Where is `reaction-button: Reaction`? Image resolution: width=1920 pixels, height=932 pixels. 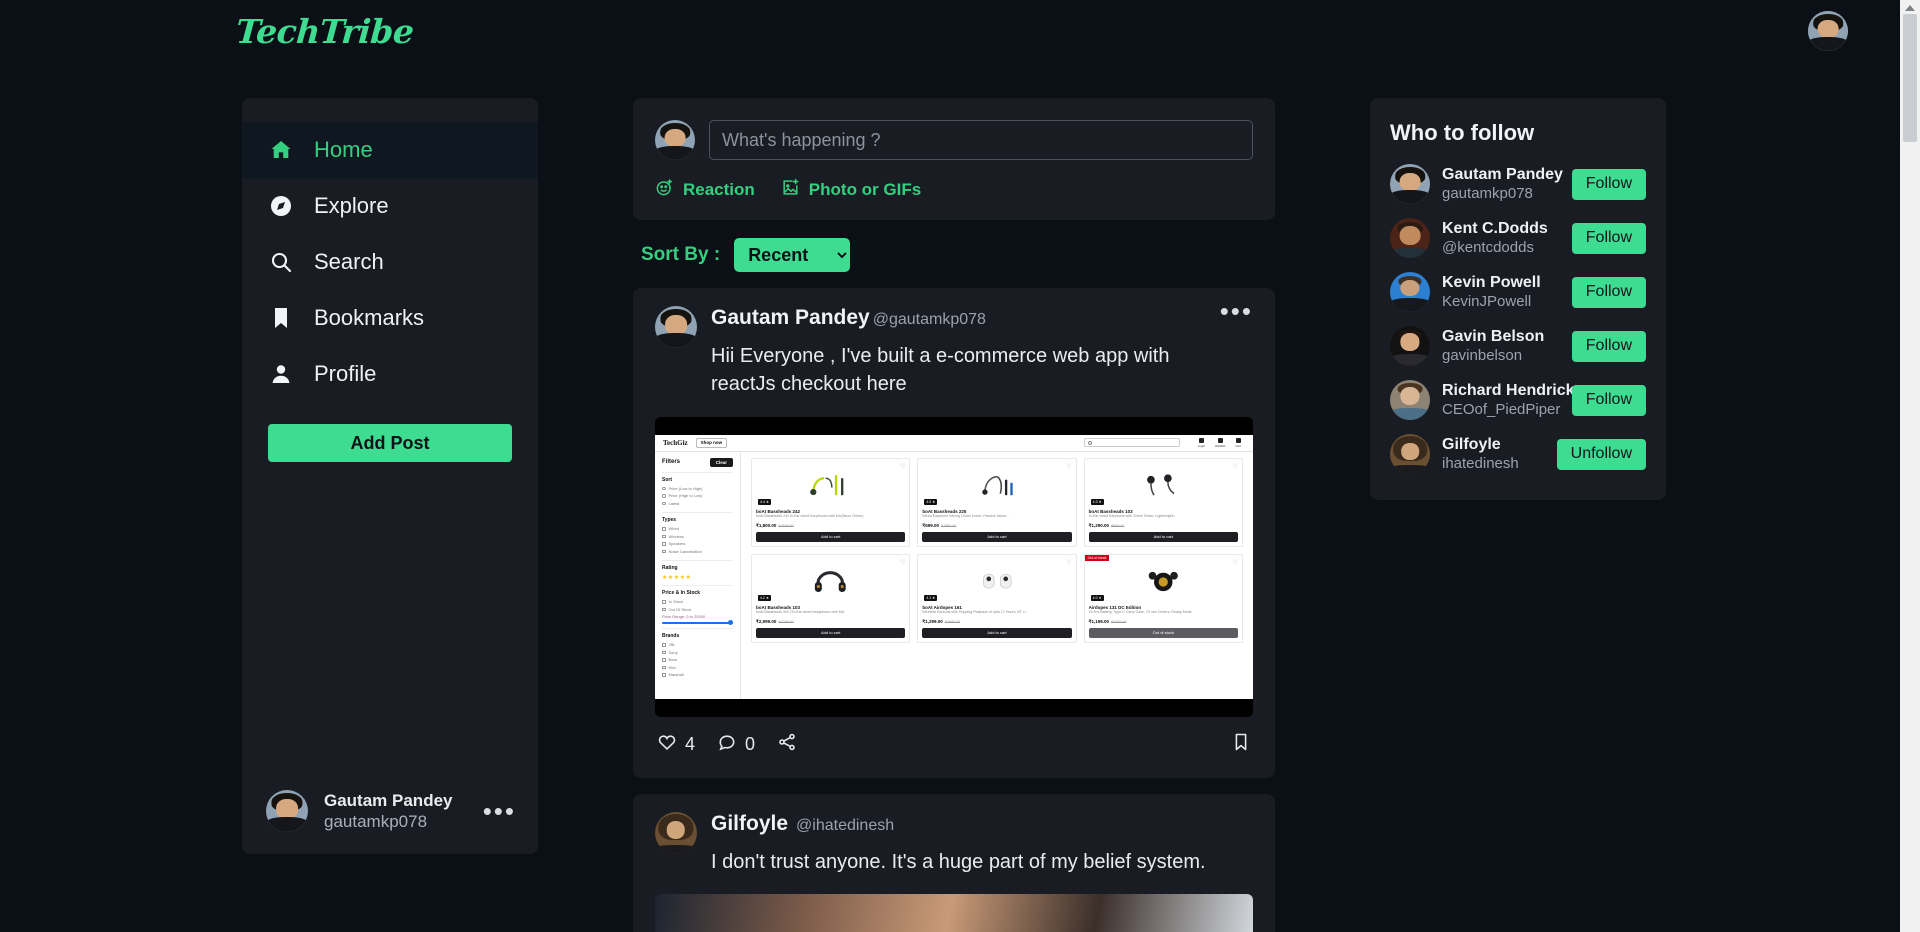 reaction-button: Reaction is located at coordinates (705, 190).